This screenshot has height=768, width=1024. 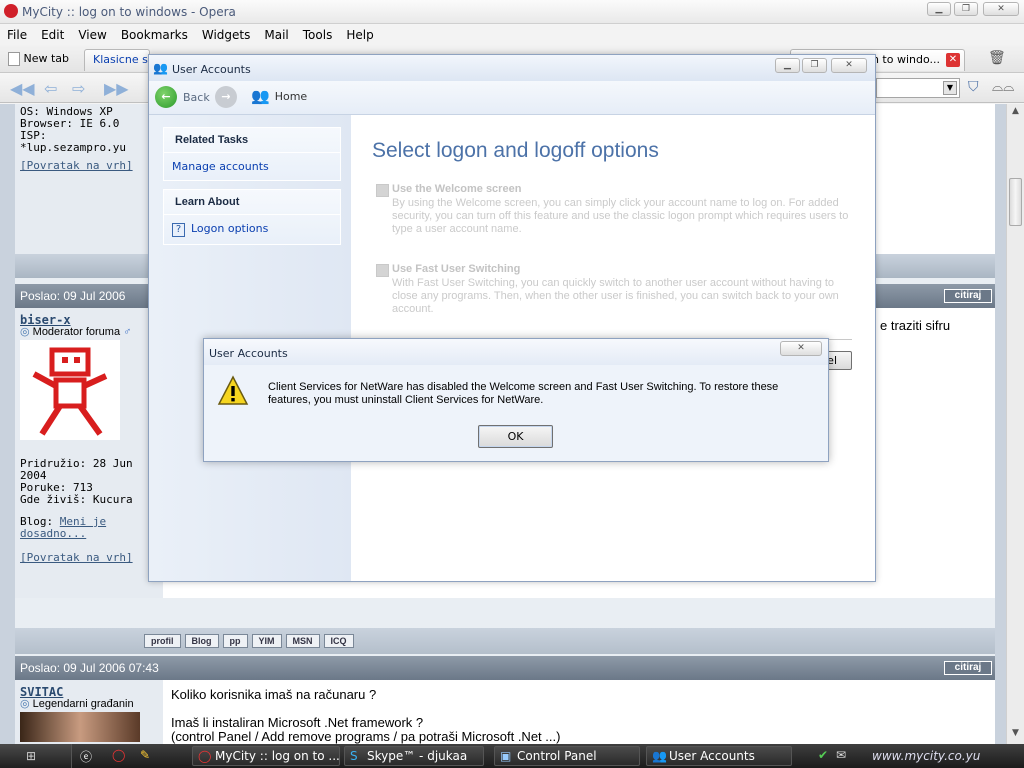 I want to click on robot-avatar-icon, so click(x=70, y=391).